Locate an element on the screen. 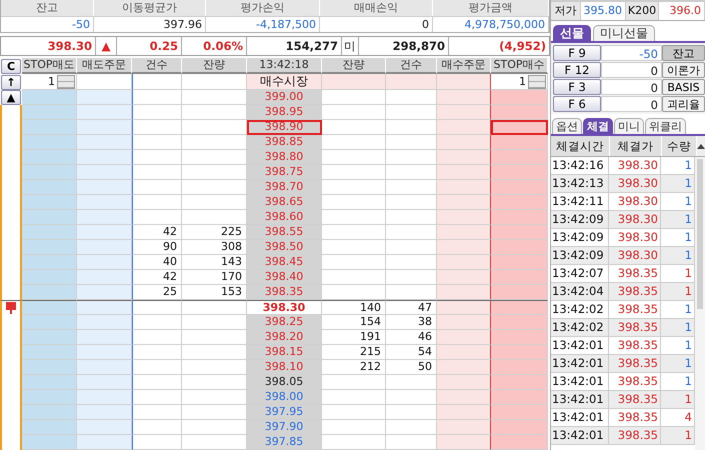 Image resolution: width=705 pixels, height=450 pixels. view-button: 괴리율 is located at coordinates (683, 104).